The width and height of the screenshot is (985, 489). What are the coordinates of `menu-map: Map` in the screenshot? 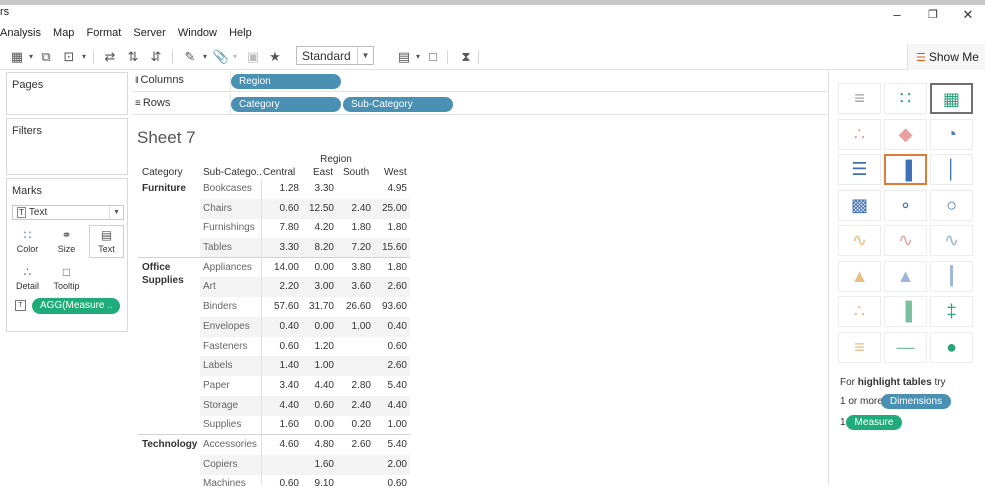 It's located at (63, 33).